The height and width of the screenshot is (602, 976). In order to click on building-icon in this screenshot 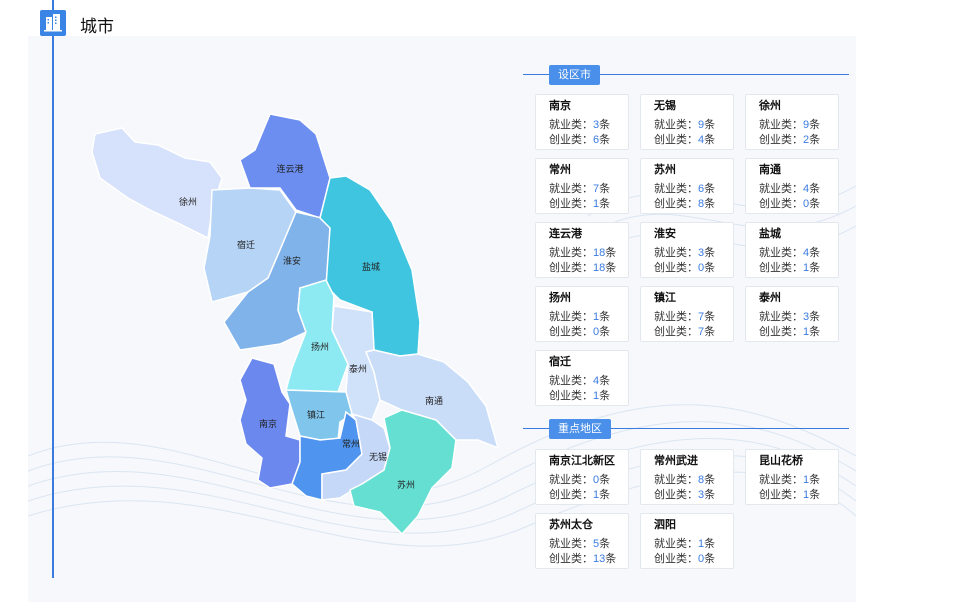, I will do `click(53, 23)`.